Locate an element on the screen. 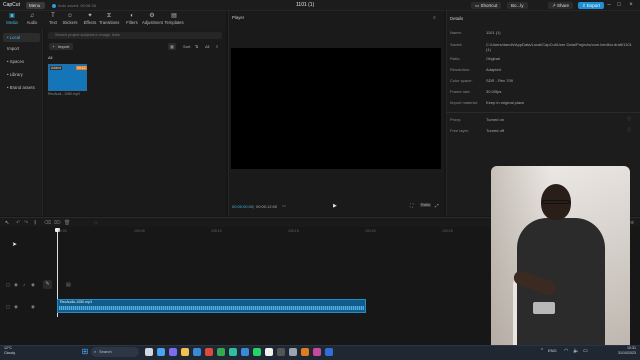 The width and height of the screenshot is (640, 360). cover-edit-icon: ✎ is located at coordinates (47, 284).